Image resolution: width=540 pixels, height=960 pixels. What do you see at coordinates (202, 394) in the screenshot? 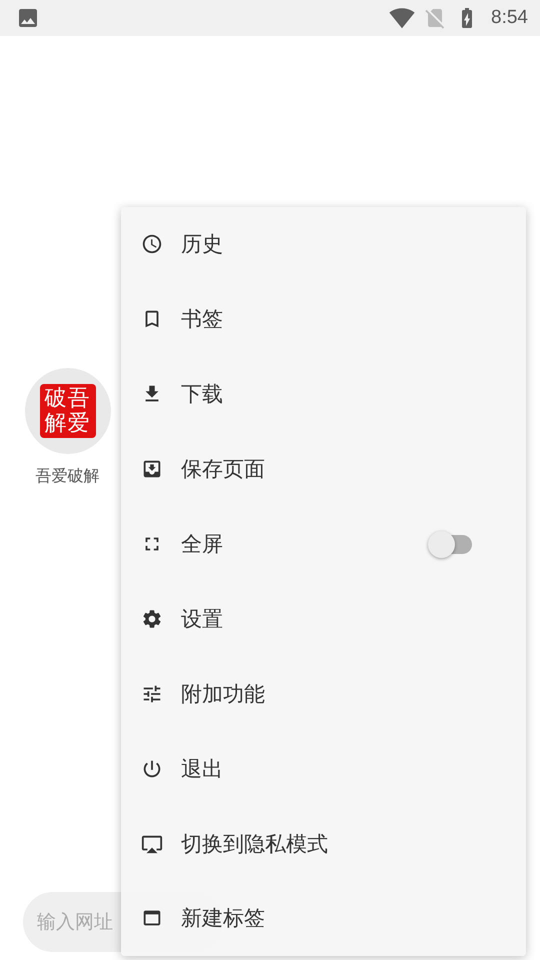
I see `menu-item-label: 下载` at bounding box center [202, 394].